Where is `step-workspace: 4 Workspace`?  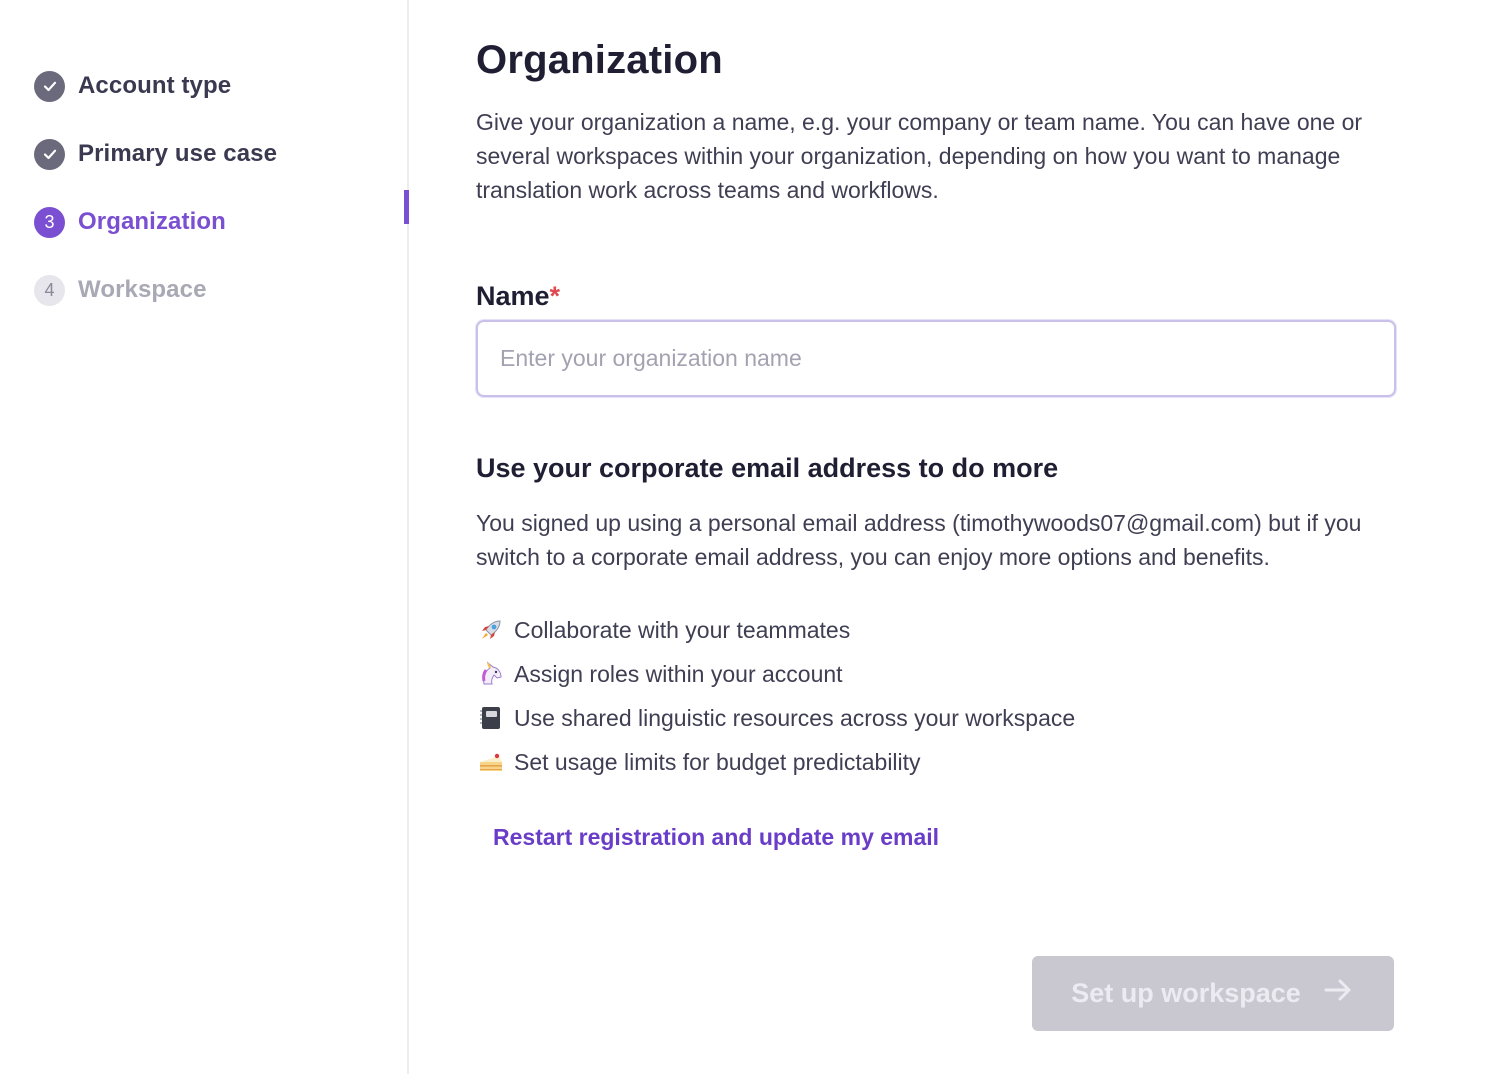 step-workspace: 4 Workspace is located at coordinates (203, 290).